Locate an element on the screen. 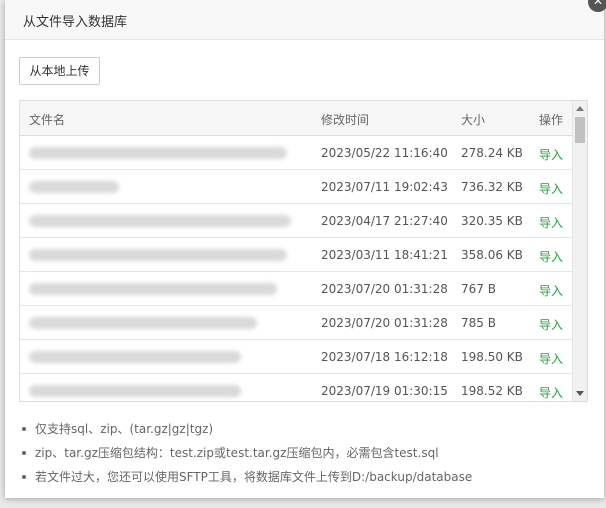  header-mtime: 修改时间 is located at coordinates (345, 120).